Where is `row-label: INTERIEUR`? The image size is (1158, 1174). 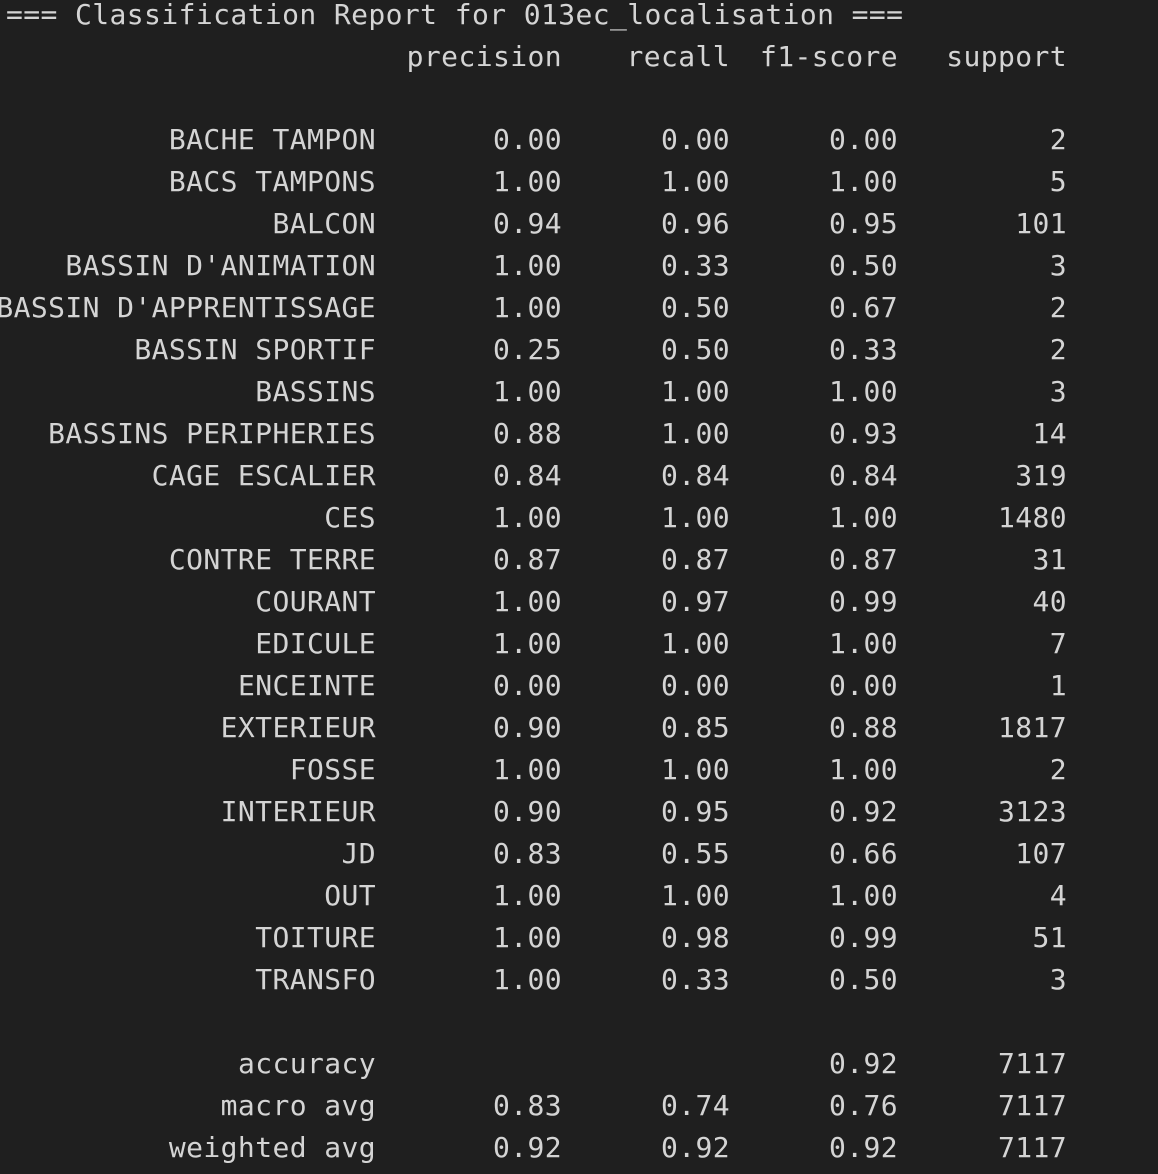
row-label: INTERIEUR is located at coordinates (298, 811).